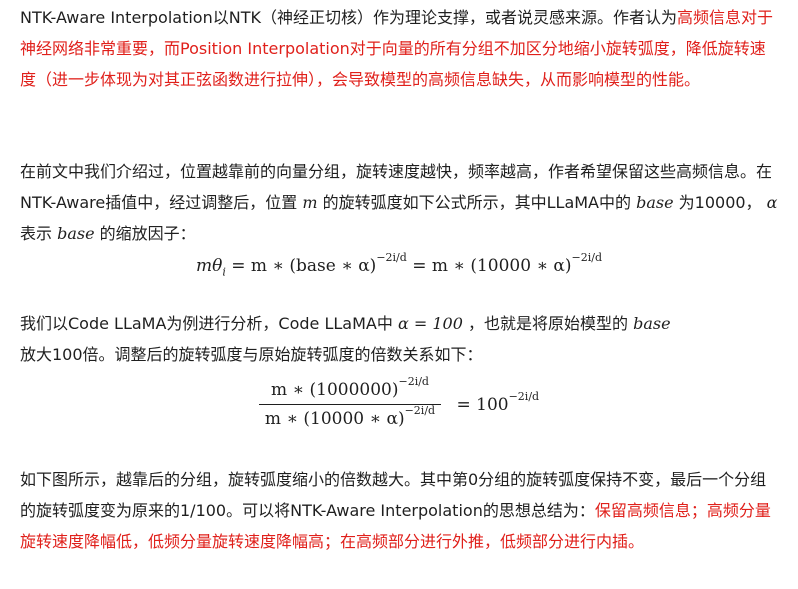 This screenshot has width=798, height=589. Describe the element at coordinates (391, 257) in the screenshot. I see `eq1-exp-1: −2i/d` at that location.